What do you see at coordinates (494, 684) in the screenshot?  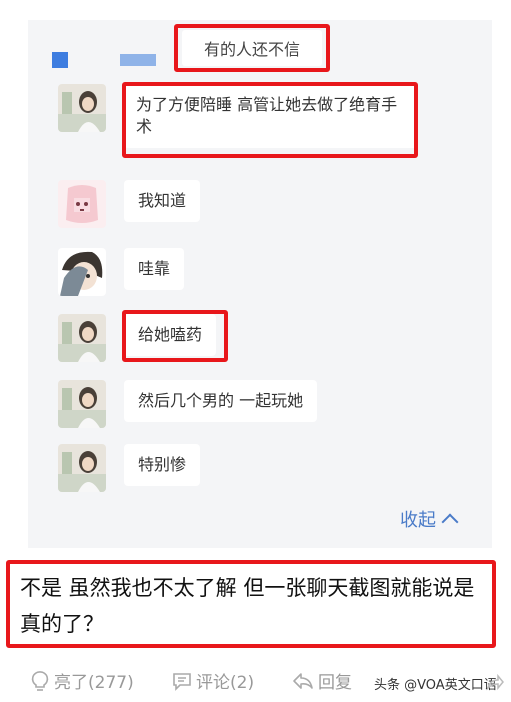 I see `share-icon` at bounding box center [494, 684].